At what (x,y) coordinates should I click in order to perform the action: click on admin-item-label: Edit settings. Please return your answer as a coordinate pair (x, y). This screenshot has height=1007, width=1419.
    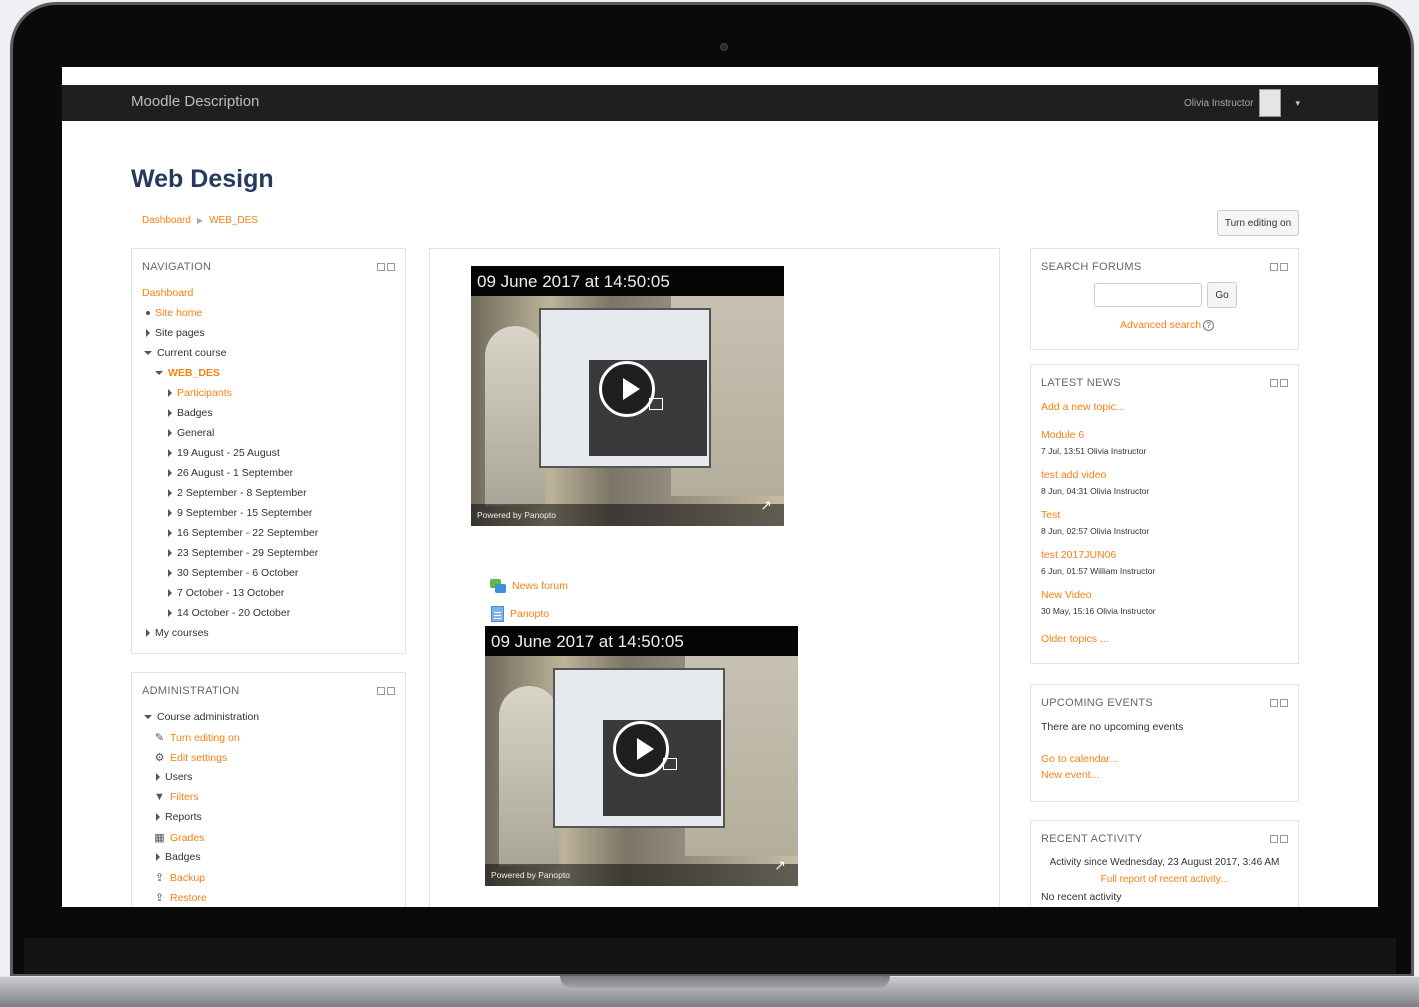
    Looking at the image, I should click on (198, 758).